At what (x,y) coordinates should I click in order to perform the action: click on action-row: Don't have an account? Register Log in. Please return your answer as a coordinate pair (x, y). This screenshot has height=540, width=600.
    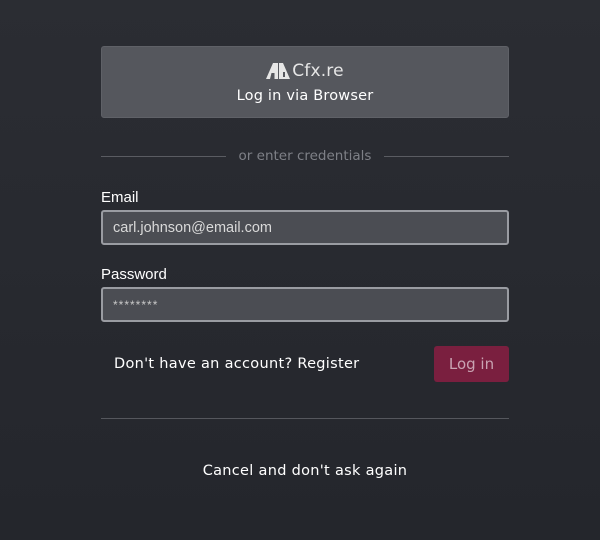
    Looking at the image, I should click on (305, 364).